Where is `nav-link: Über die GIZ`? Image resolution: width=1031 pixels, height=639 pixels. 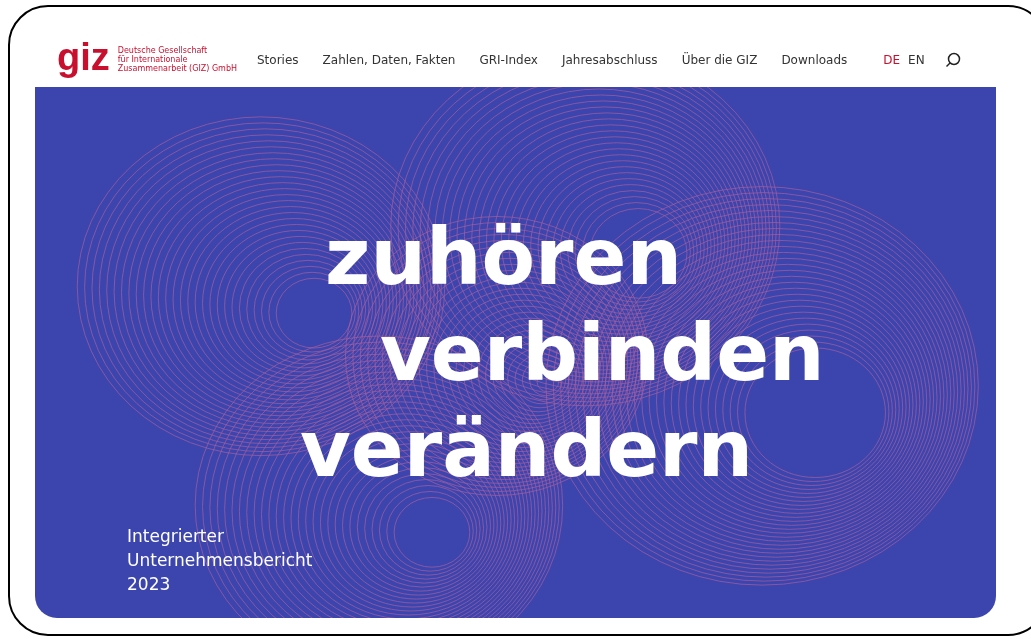
nav-link: Über die GIZ is located at coordinates (719, 59).